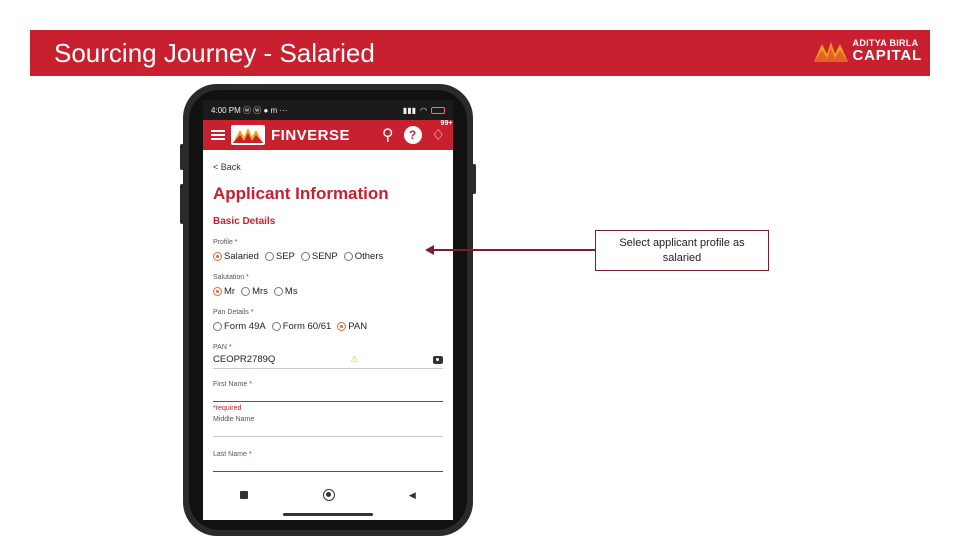 The width and height of the screenshot is (960, 540). Describe the element at coordinates (409, 110) in the screenshot. I see `signal-icon: ▮▮▮` at that location.